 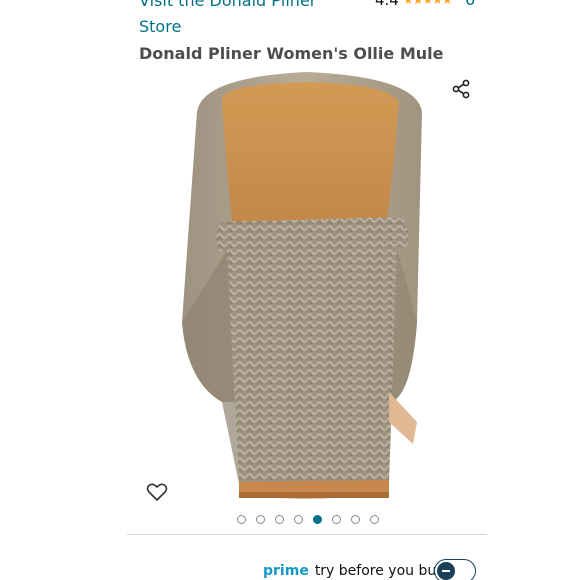 What do you see at coordinates (291, 53) in the screenshot?
I see `product-title: Donald Pliner Women's Ollie Mule` at bounding box center [291, 53].